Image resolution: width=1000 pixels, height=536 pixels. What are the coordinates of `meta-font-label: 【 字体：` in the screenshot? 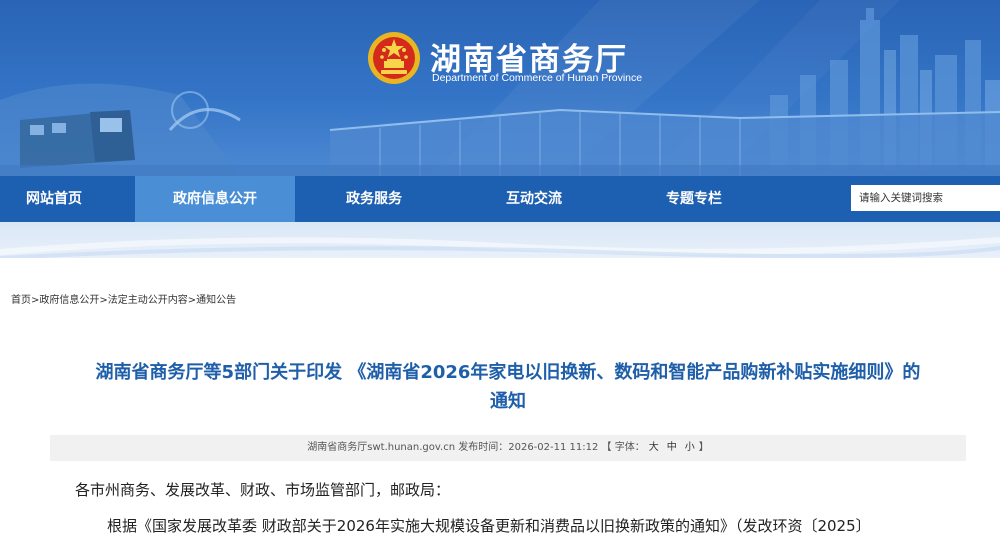 It's located at (623, 447).